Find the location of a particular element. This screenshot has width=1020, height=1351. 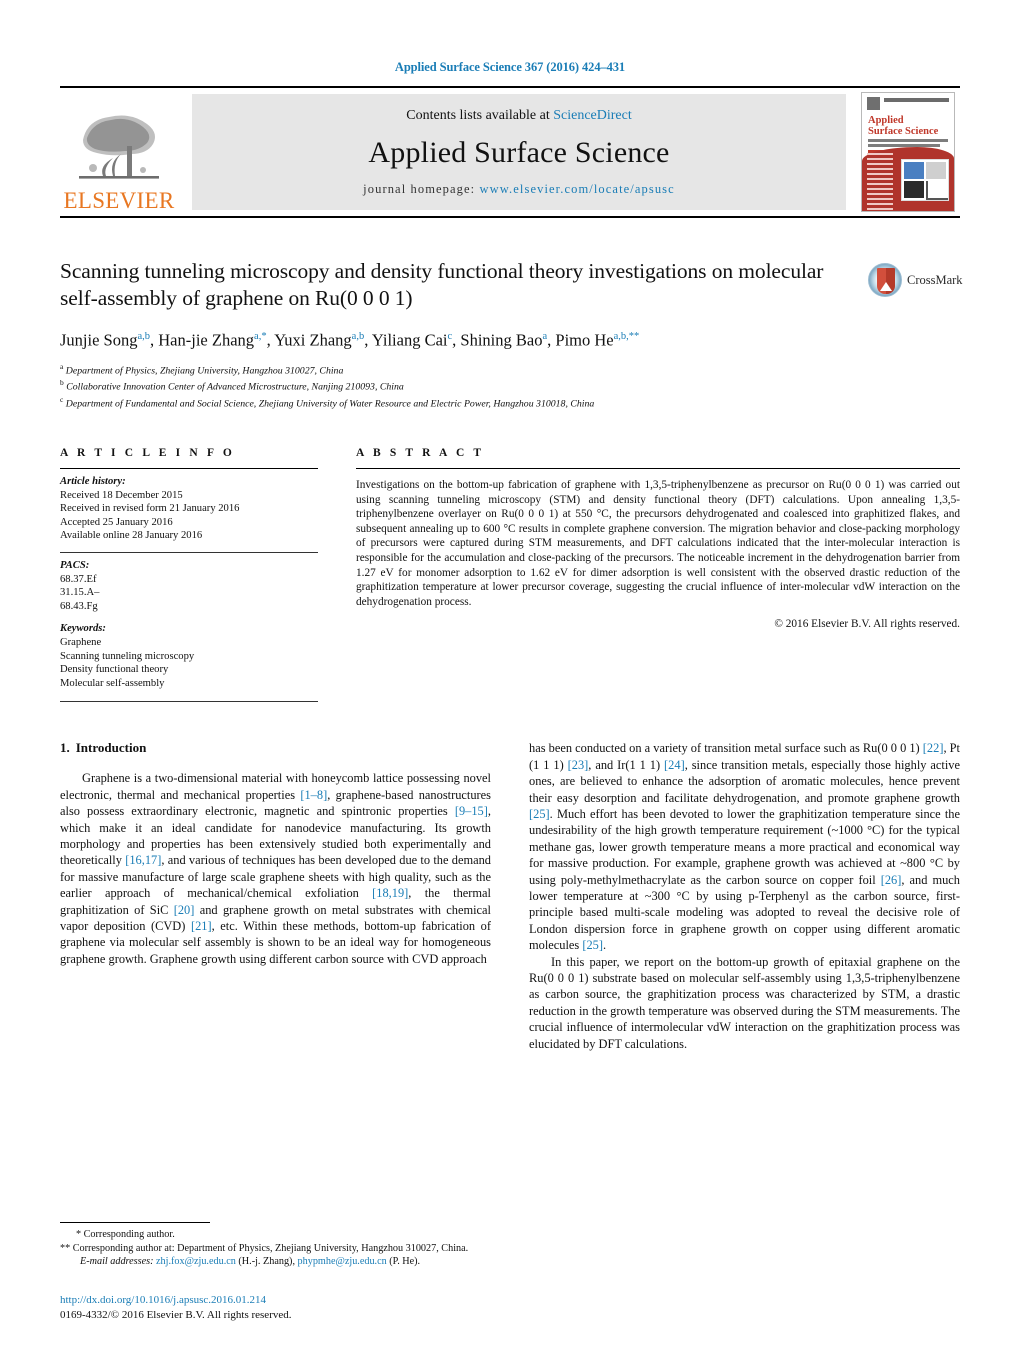

keyword-item: Scanning tunneling microscopy is located at coordinates (127, 656).